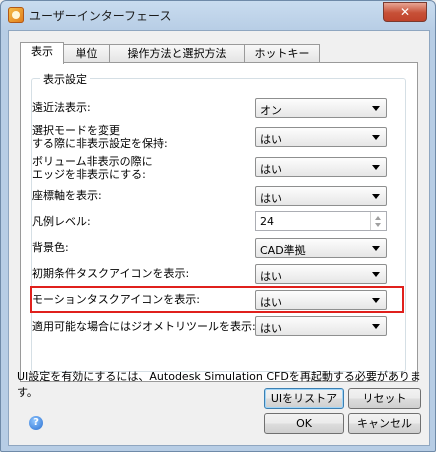 The image size is (436, 452). Describe the element at coordinates (61, 107) in the screenshot. I see `perspective-label: 遠近法表示:` at that location.